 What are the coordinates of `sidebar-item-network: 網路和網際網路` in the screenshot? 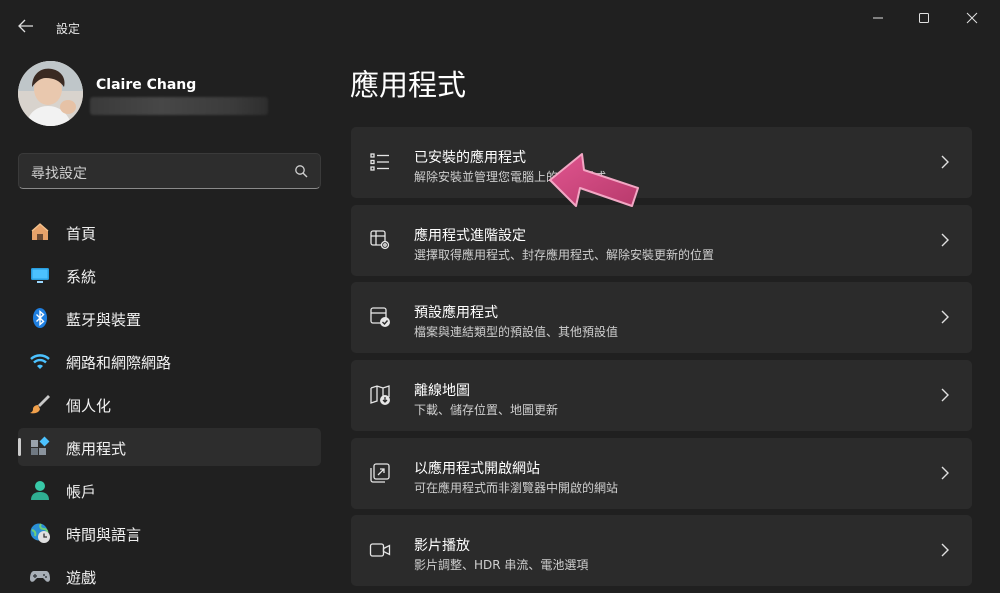 It's located at (169, 361).